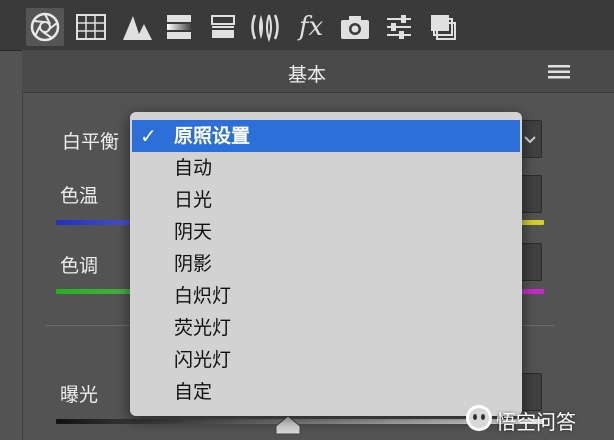  Describe the element at coordinates (212, 136) in the screenshot. I see `menu-item-label: 原照设置` at that location.